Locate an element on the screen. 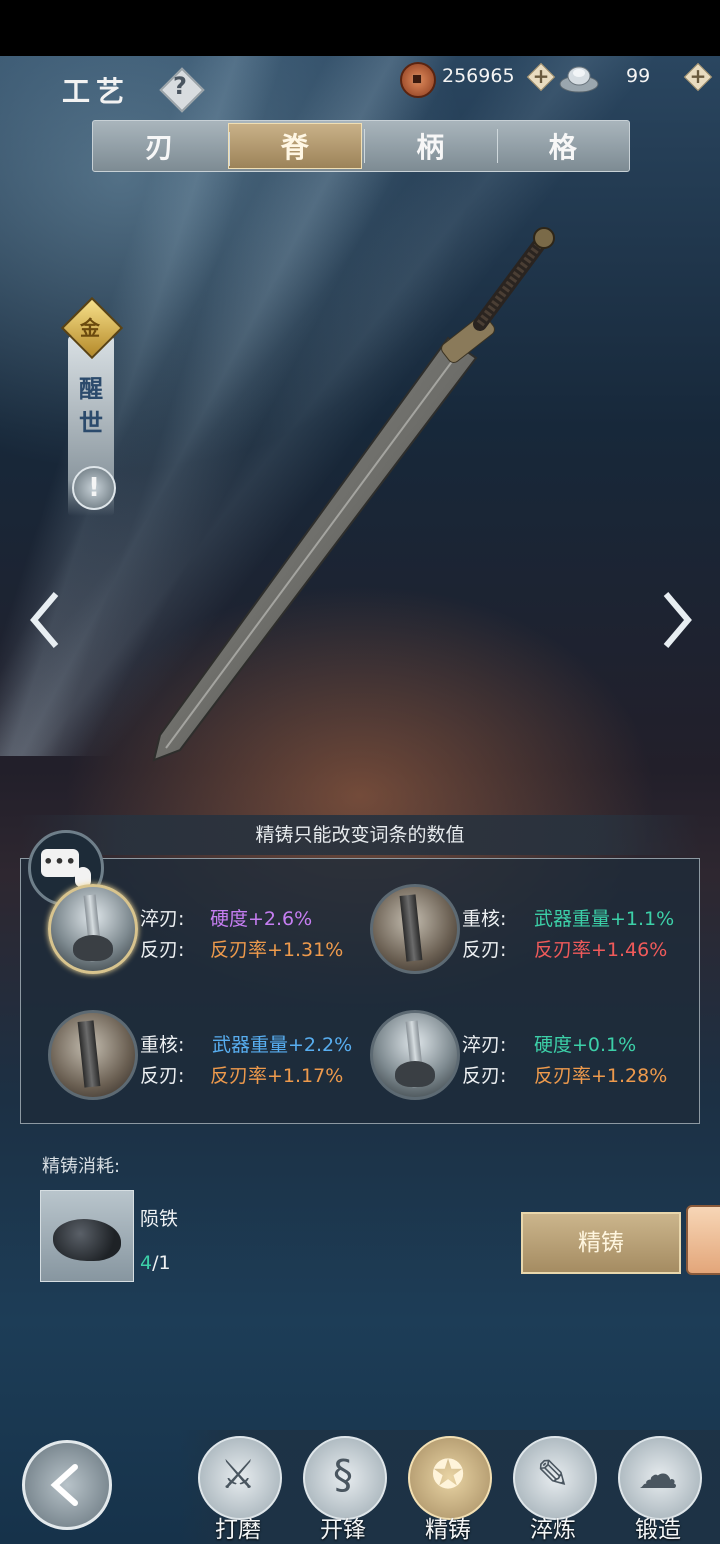 This screenshot has height=1544, width=720. nav-sharpen: § 开锋 is located at coordinates (344, 1490).